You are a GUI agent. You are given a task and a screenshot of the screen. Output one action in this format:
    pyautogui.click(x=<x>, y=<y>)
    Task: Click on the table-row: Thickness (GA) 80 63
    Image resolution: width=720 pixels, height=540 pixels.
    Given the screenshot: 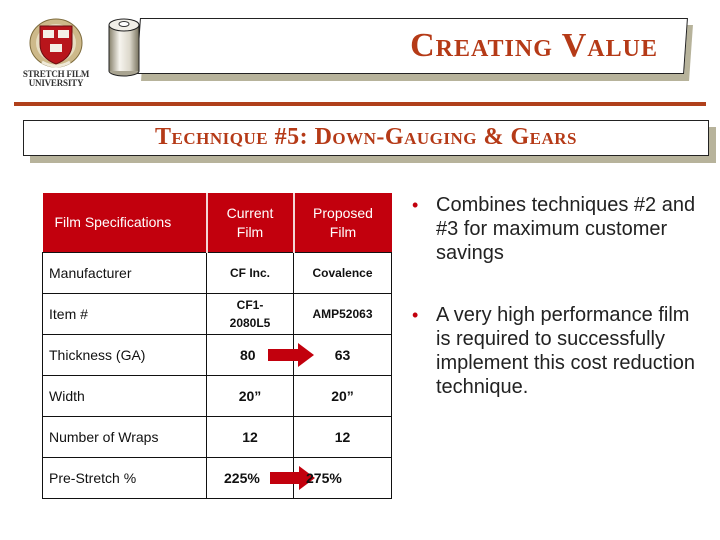 What is the action you would take?
    pyautogui.click(x=217, y=355)
    